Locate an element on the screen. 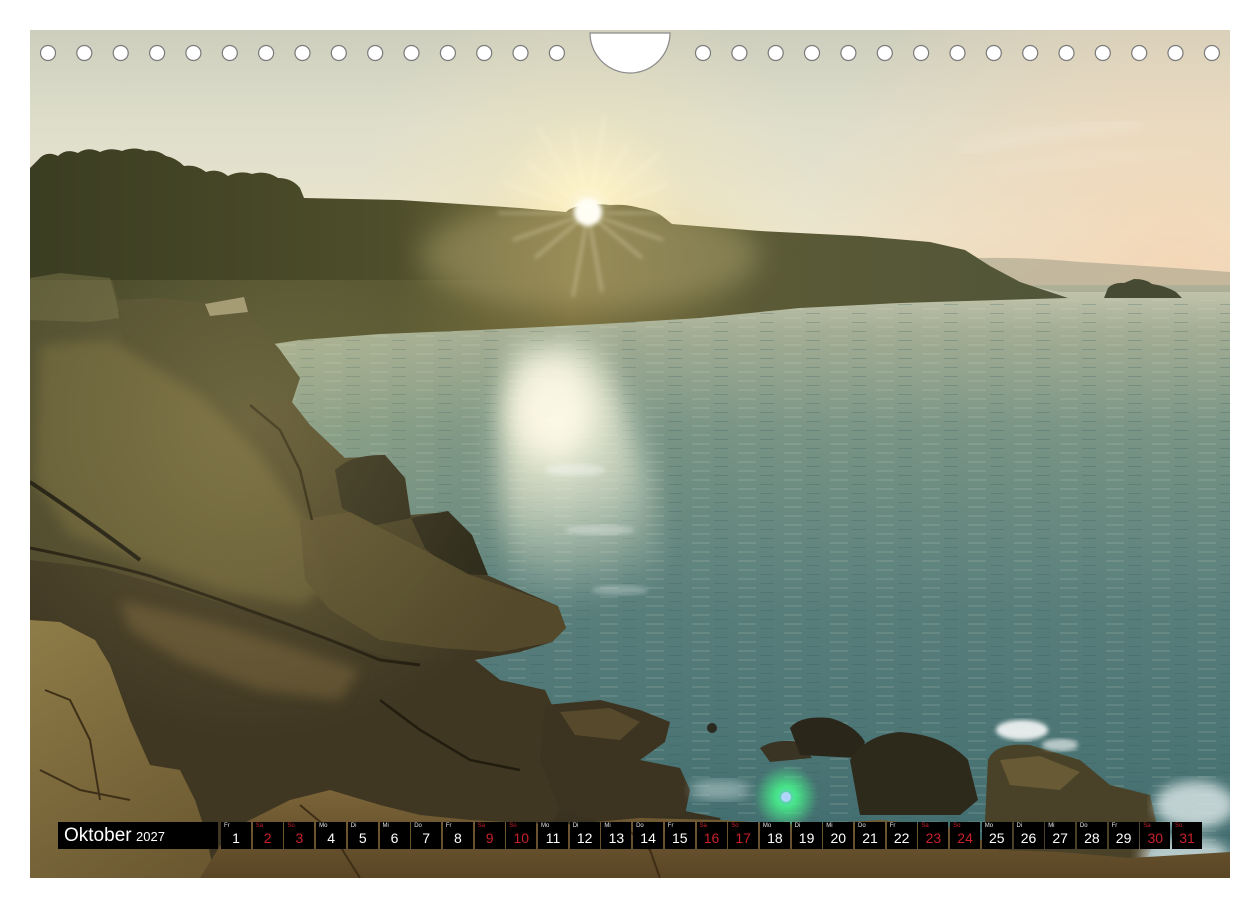 Image resolution: width=1260 pixels, height=908 pixels. day-number: 24 is located at coordinates (965, 838).